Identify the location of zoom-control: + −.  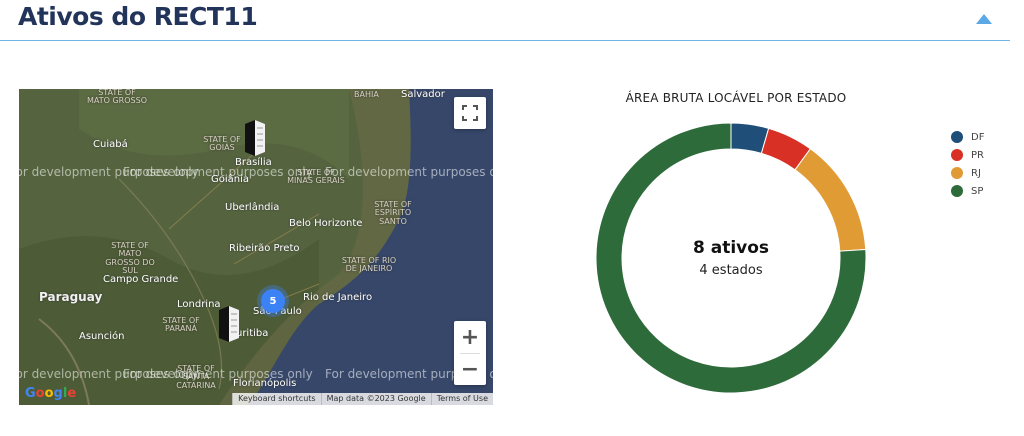
(470, 353).